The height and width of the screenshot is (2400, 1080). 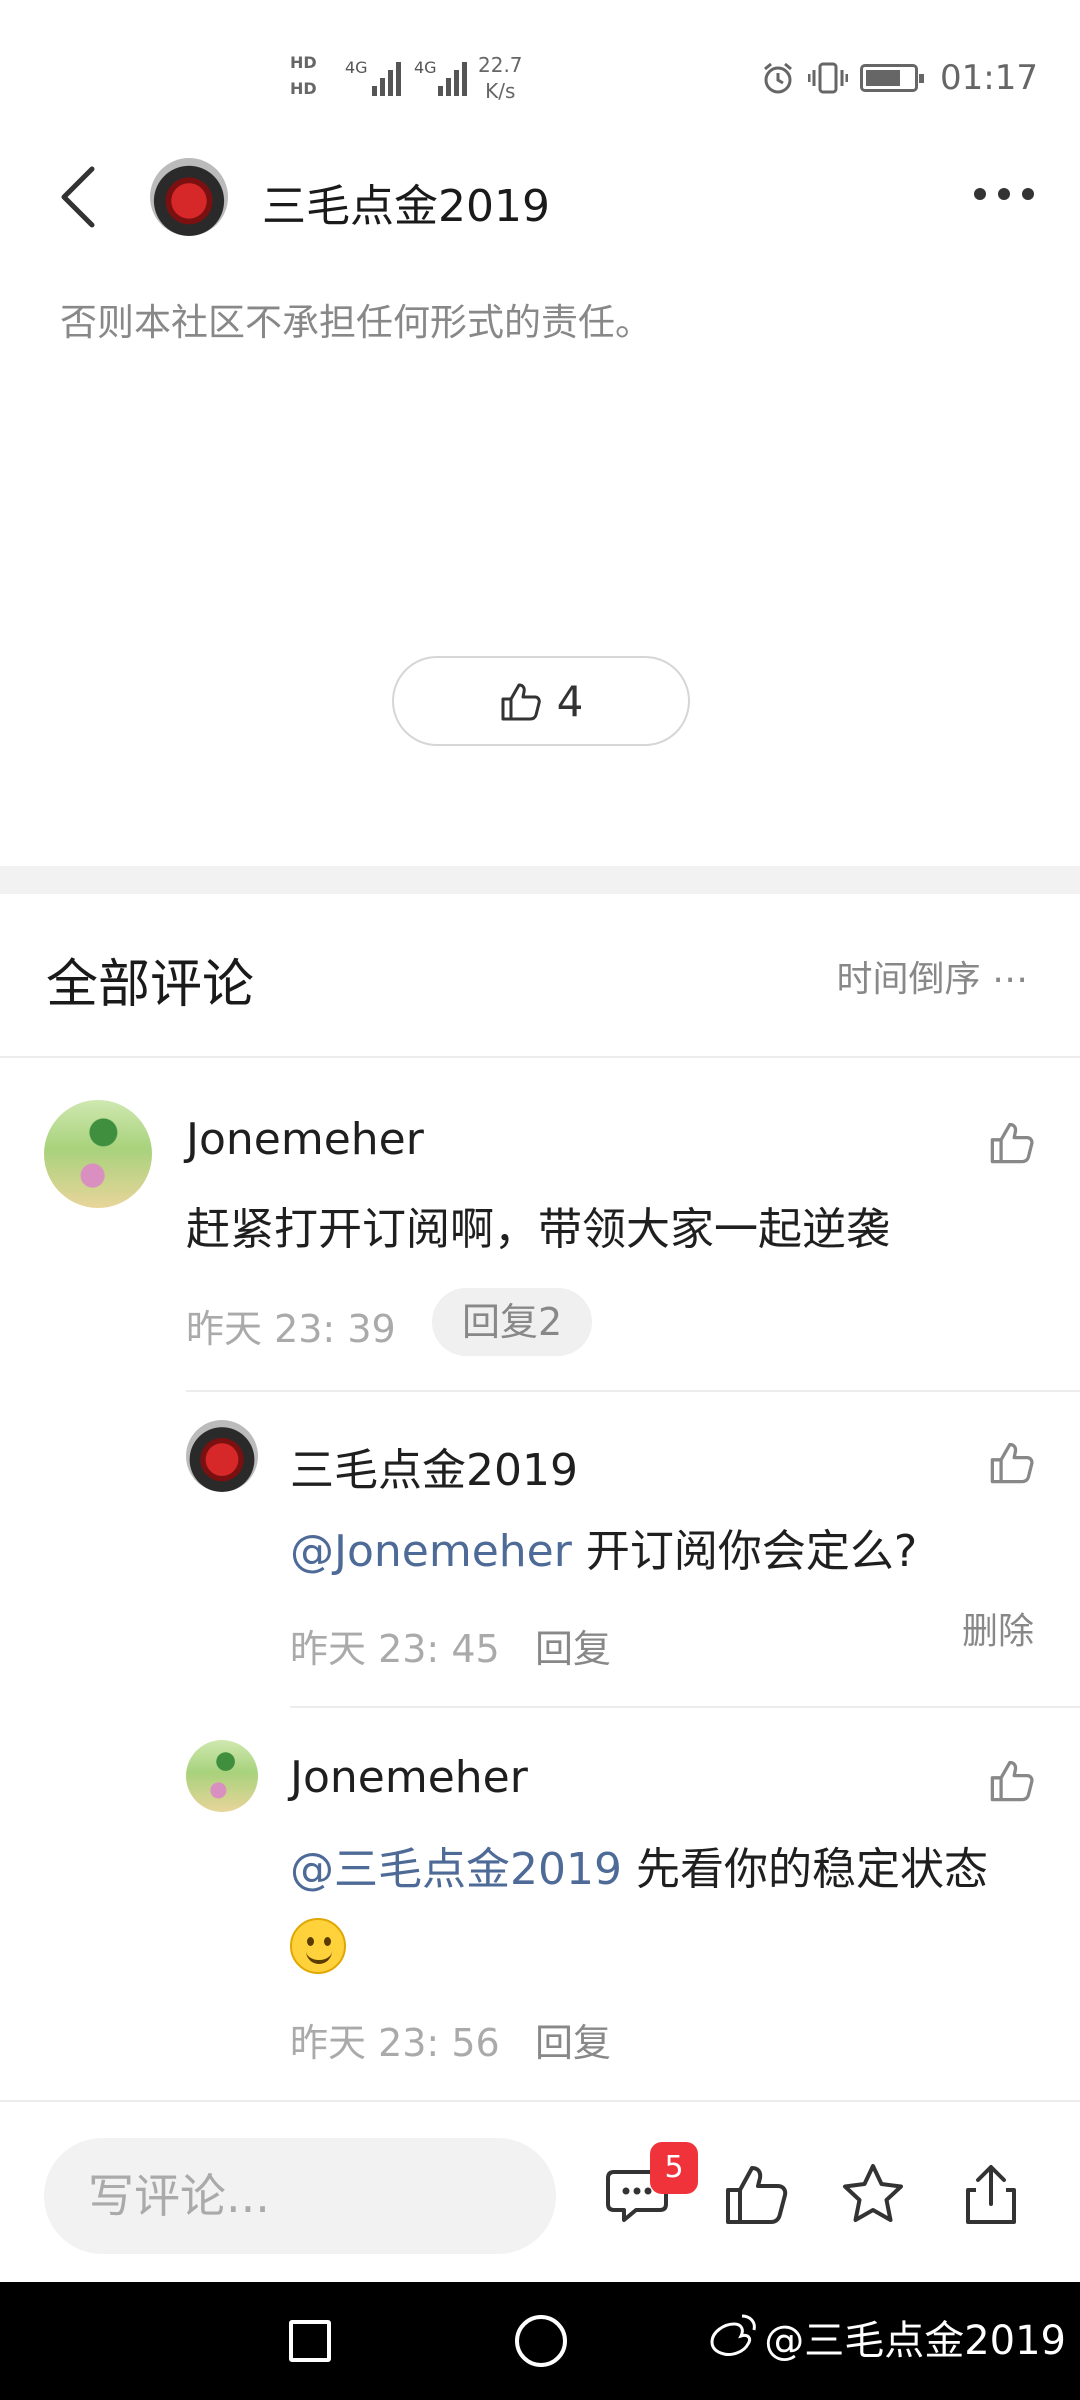 I want to click on more-options-icon, so click(x=1004, y=196).